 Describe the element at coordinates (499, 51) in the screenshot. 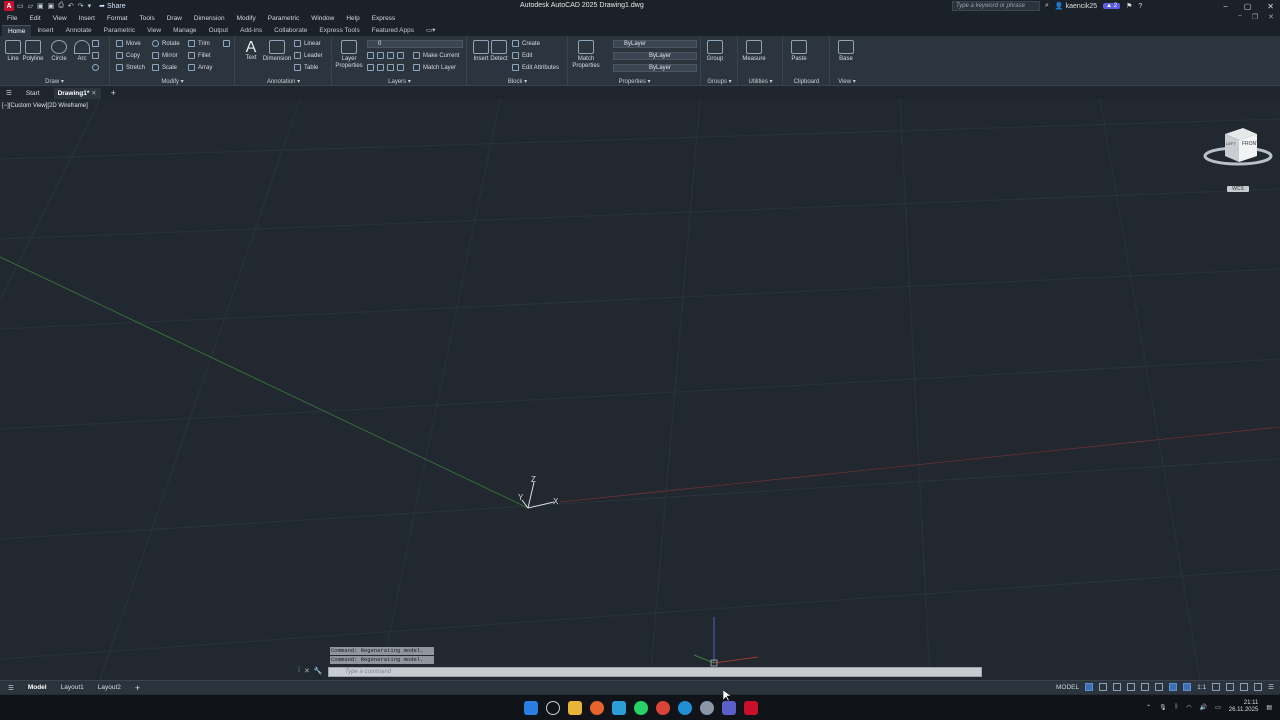

I see `detect-button: Detect` at that location.